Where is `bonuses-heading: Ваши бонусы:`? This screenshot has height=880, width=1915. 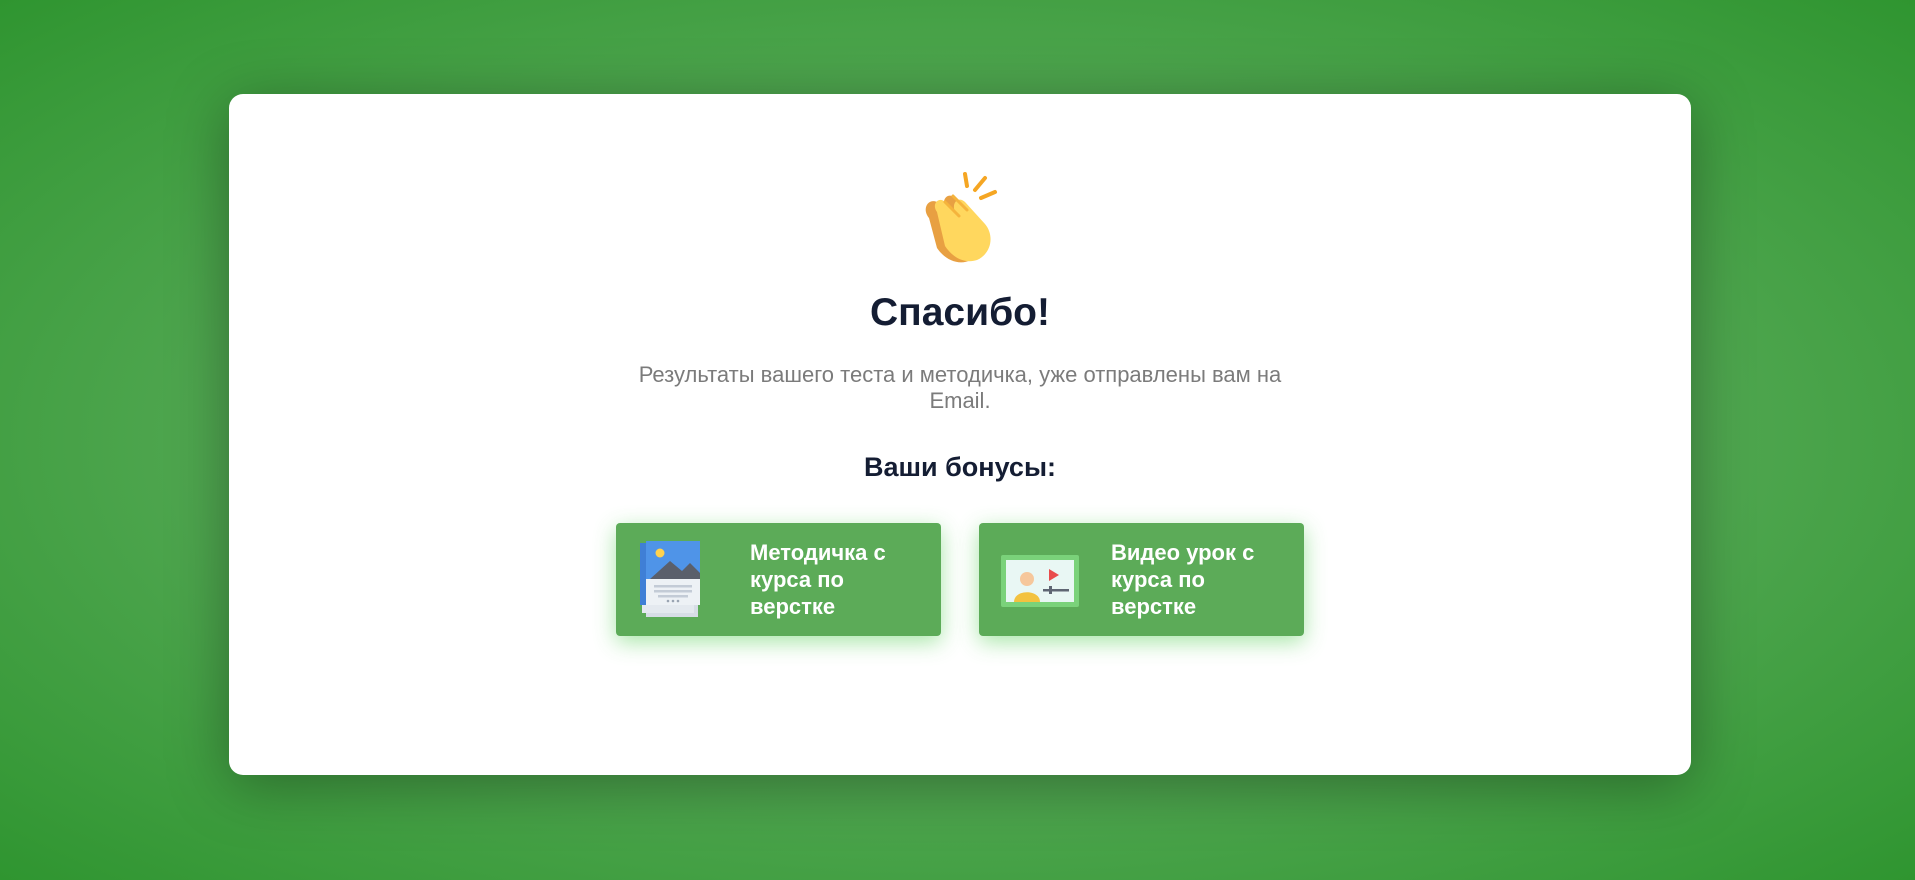 bonuses-heading: Ваши бонусы: is located at coordinates (959, 467).